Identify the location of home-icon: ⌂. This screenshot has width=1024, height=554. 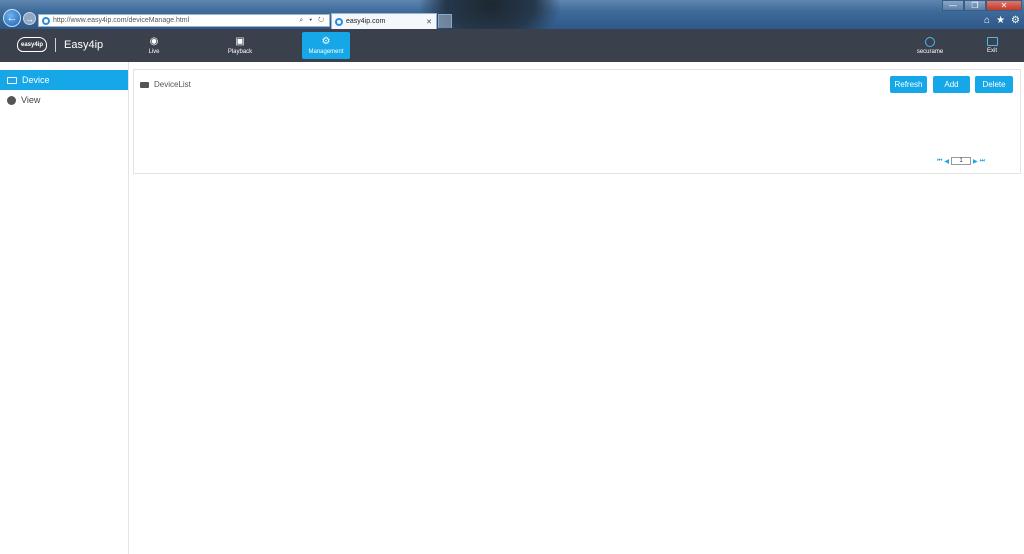
(987, 20).